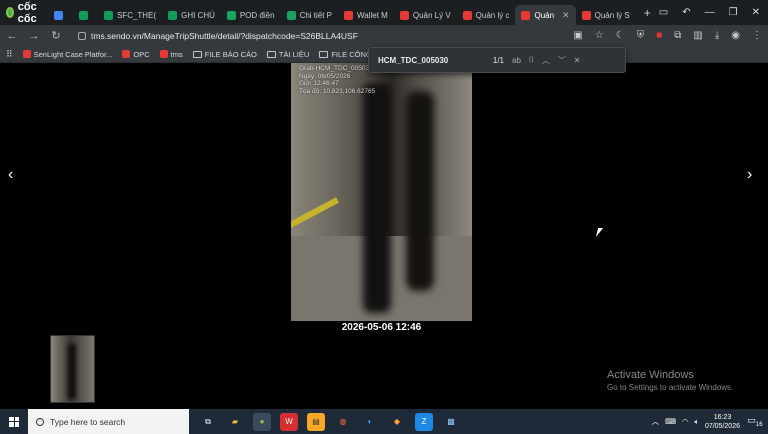 The width and height of the screenshot is (768, 434). I want to click on find-count: 1/1, so click(498, 60).